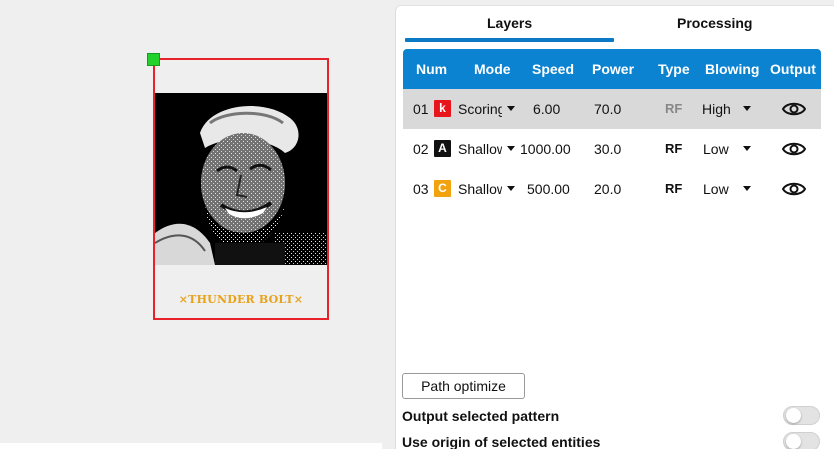  What do you see at coordinates (607, 149) in the screenshot?
I see `power-value: 30.0` at bounding box center [607, 149].